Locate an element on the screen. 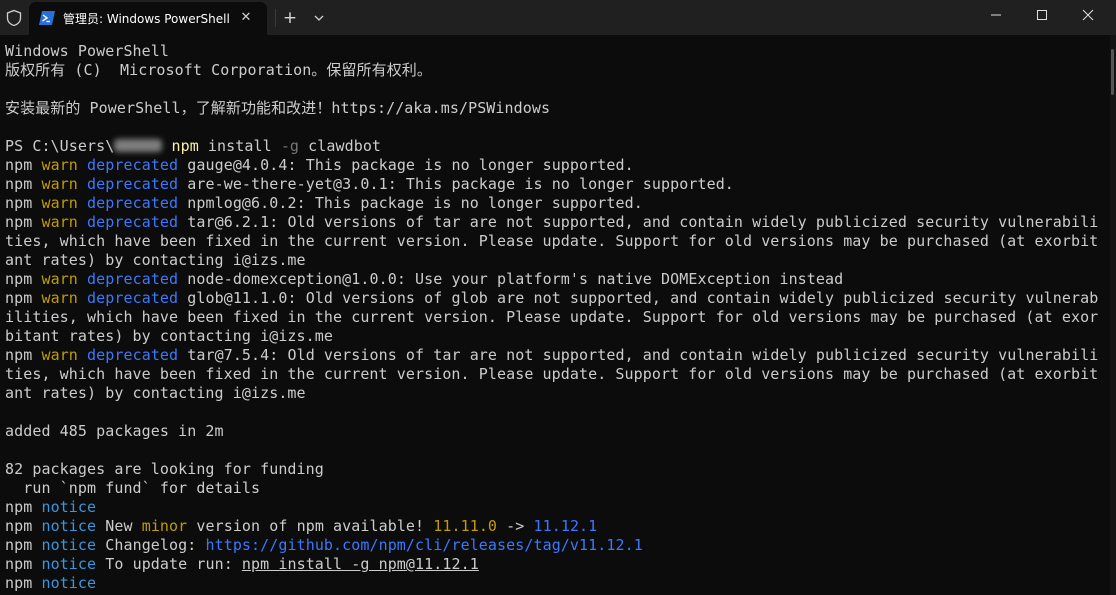  scrollbar is located at coordinates (1113, 315).